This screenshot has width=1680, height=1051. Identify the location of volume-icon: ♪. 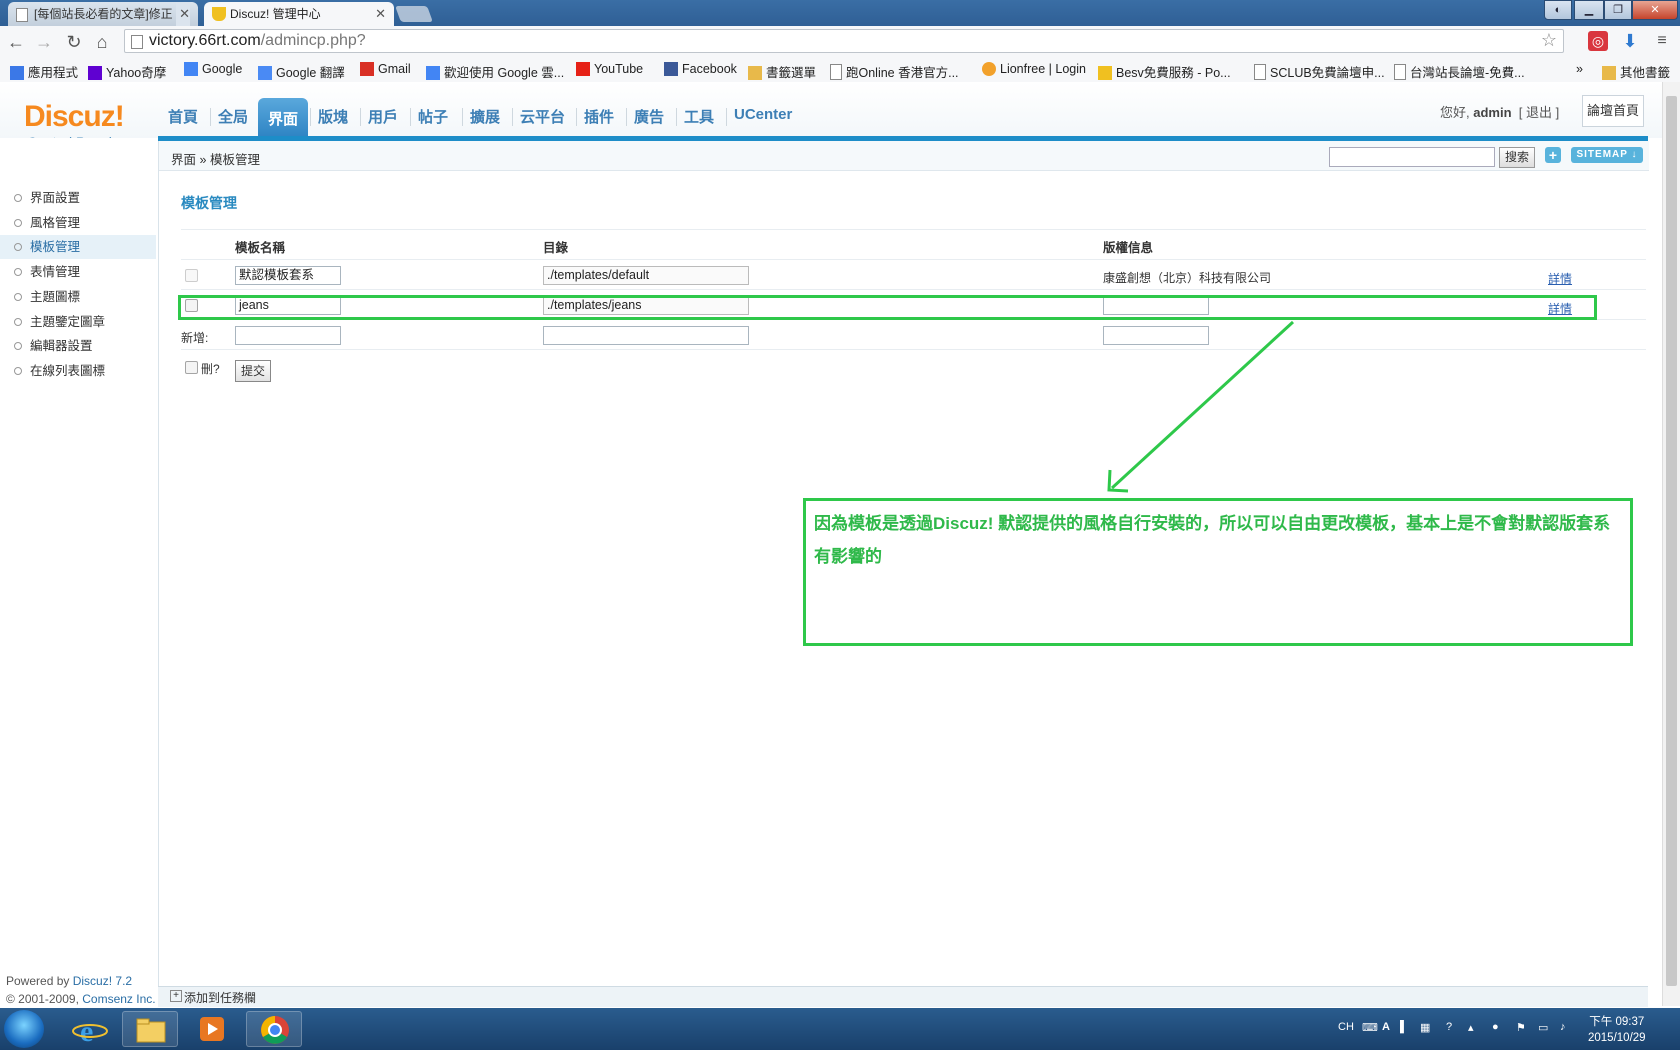
(1563, 1027).